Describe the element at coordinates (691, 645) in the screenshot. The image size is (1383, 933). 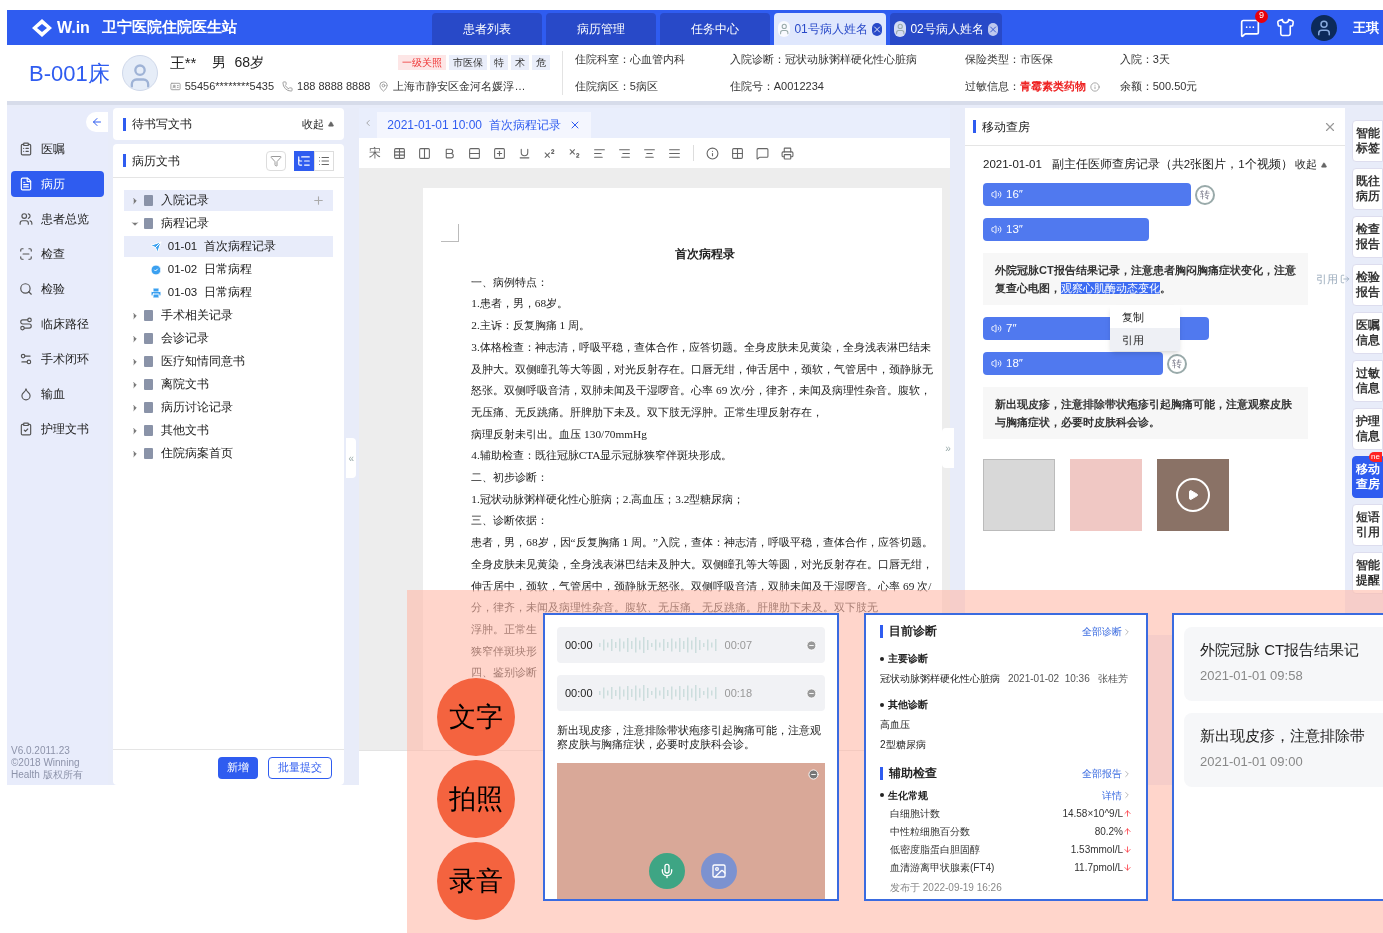
I see `audio-clip: 00:00 00:07` at that location.